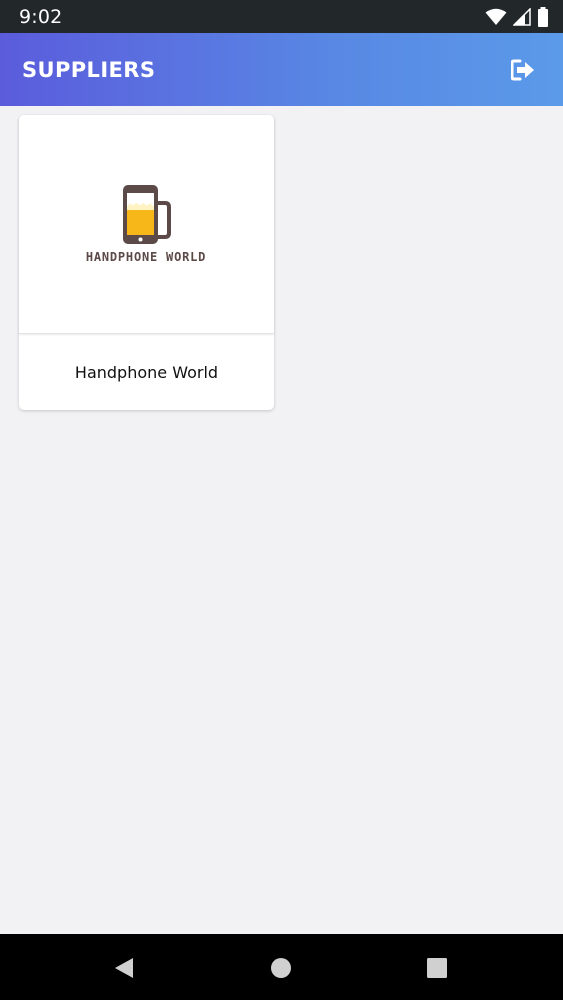 This screenshot has width=563, height=1000. I want to click on cell-signal-icon, so click(522, 16).